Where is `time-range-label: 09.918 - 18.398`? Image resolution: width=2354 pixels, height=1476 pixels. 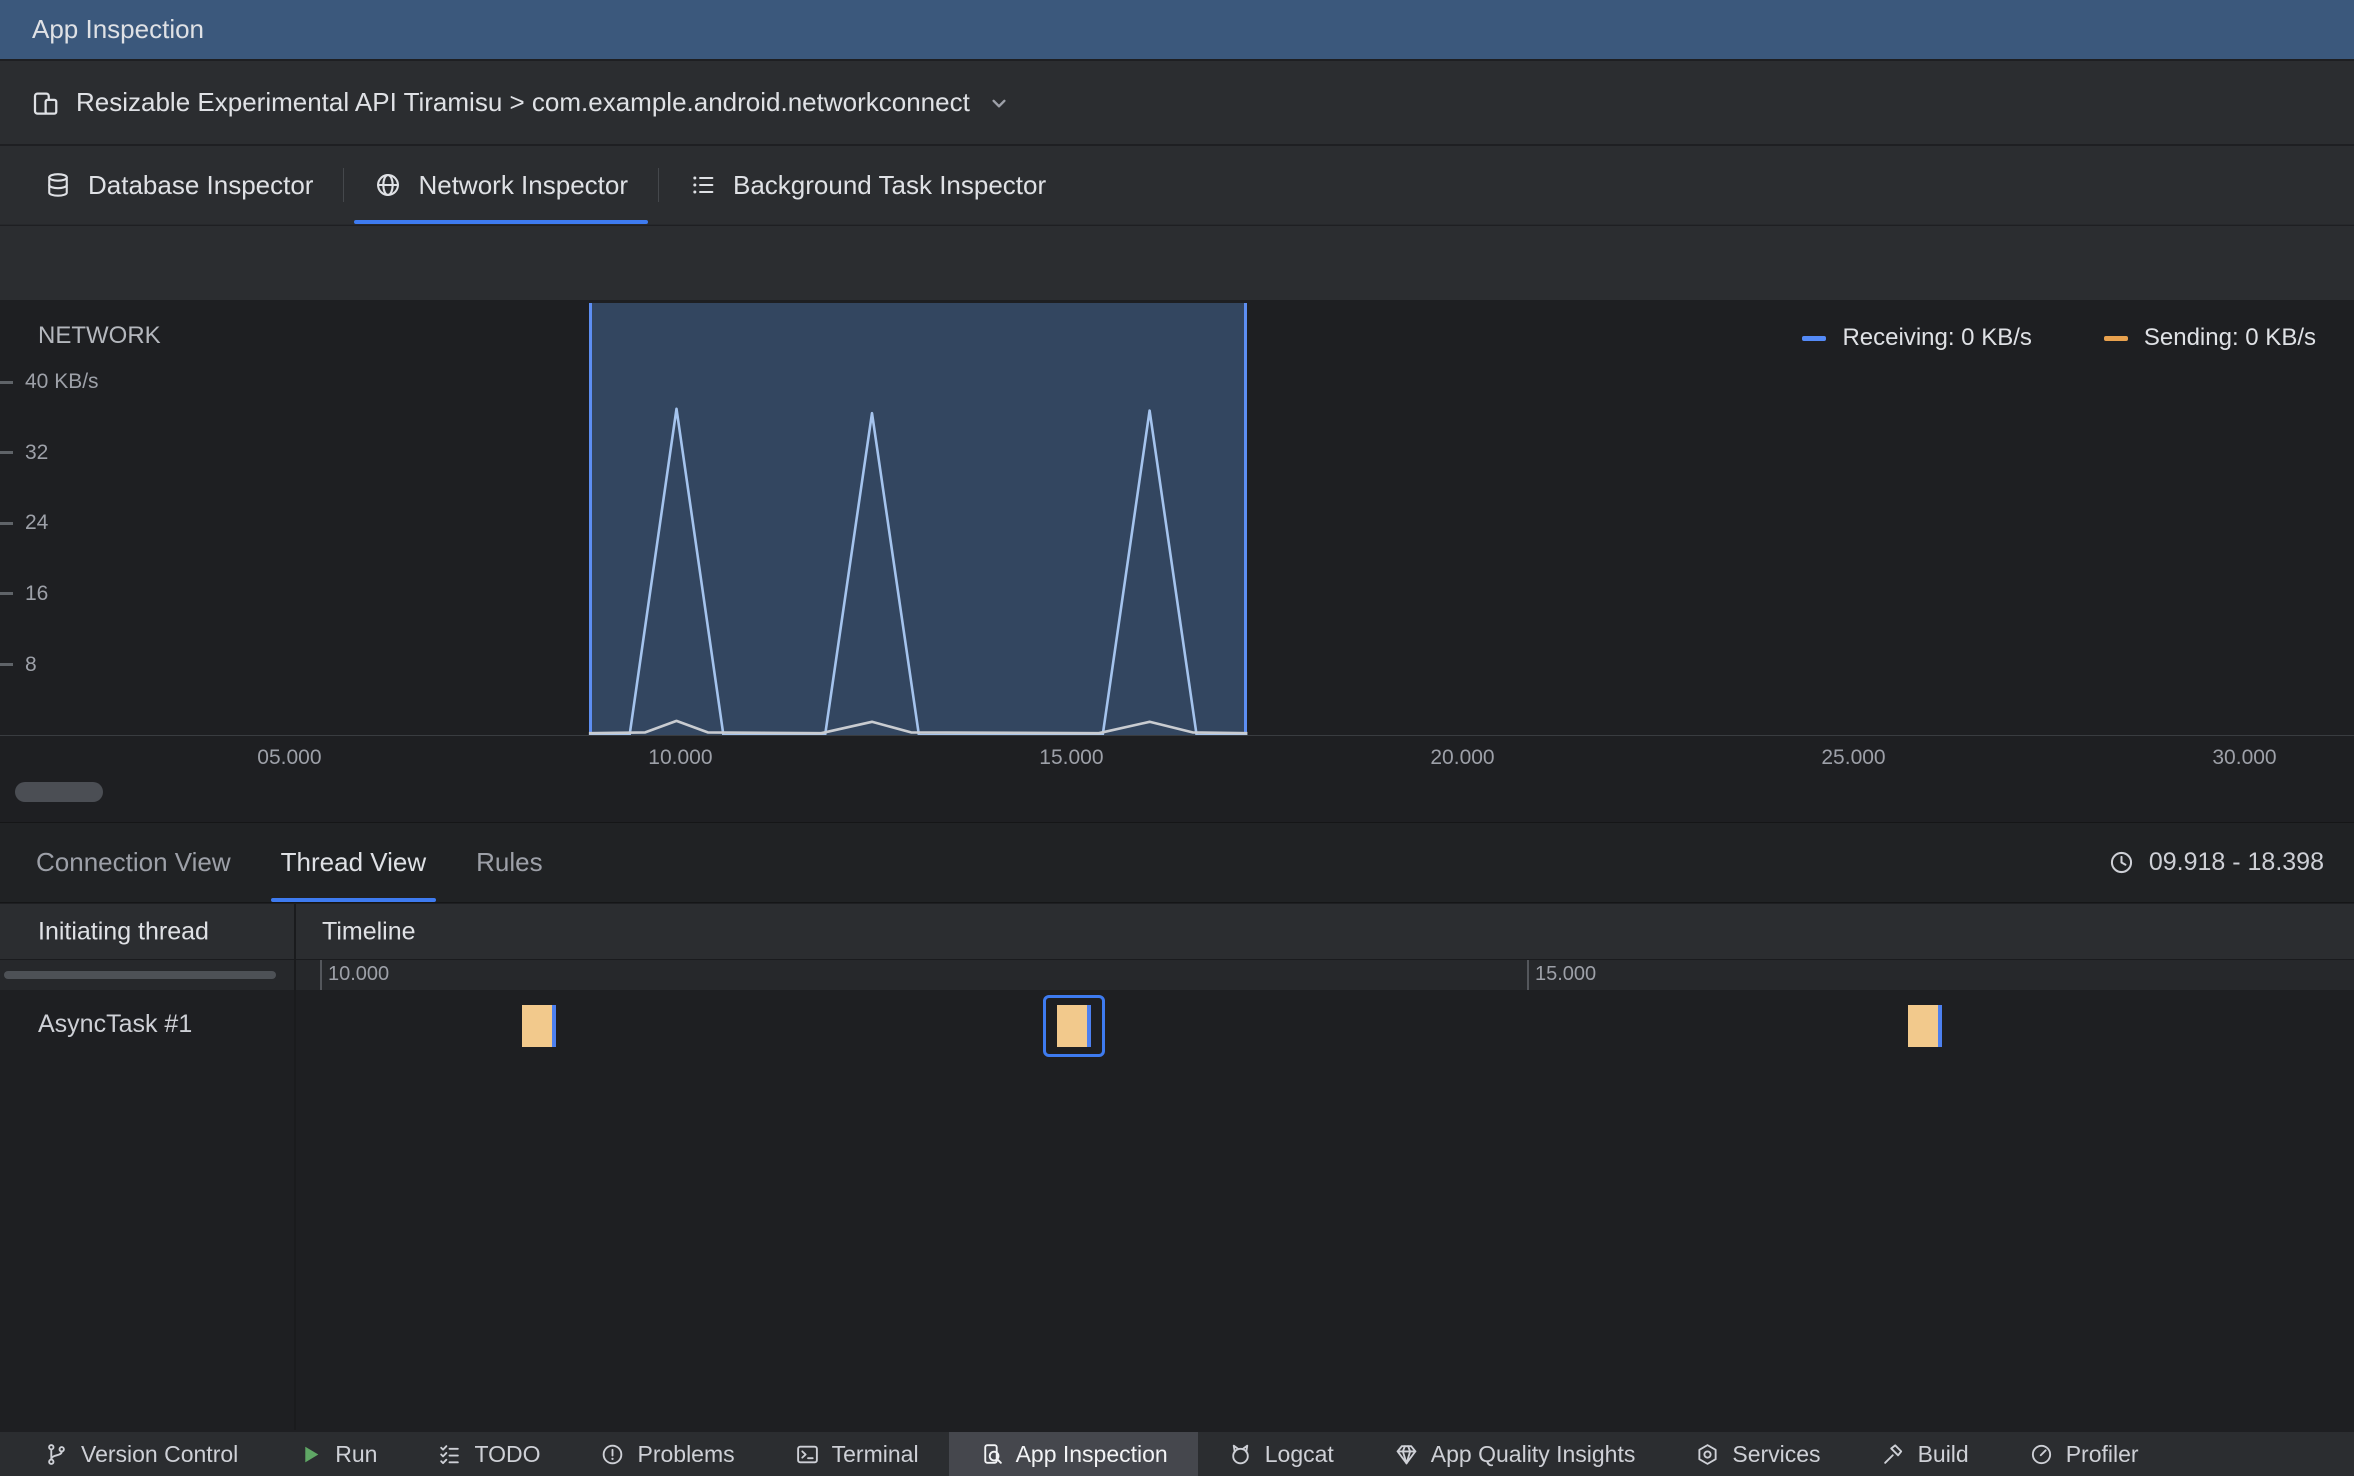
time-range-label: 09.918 - 18.398 is located at coordinates (2236, 862).